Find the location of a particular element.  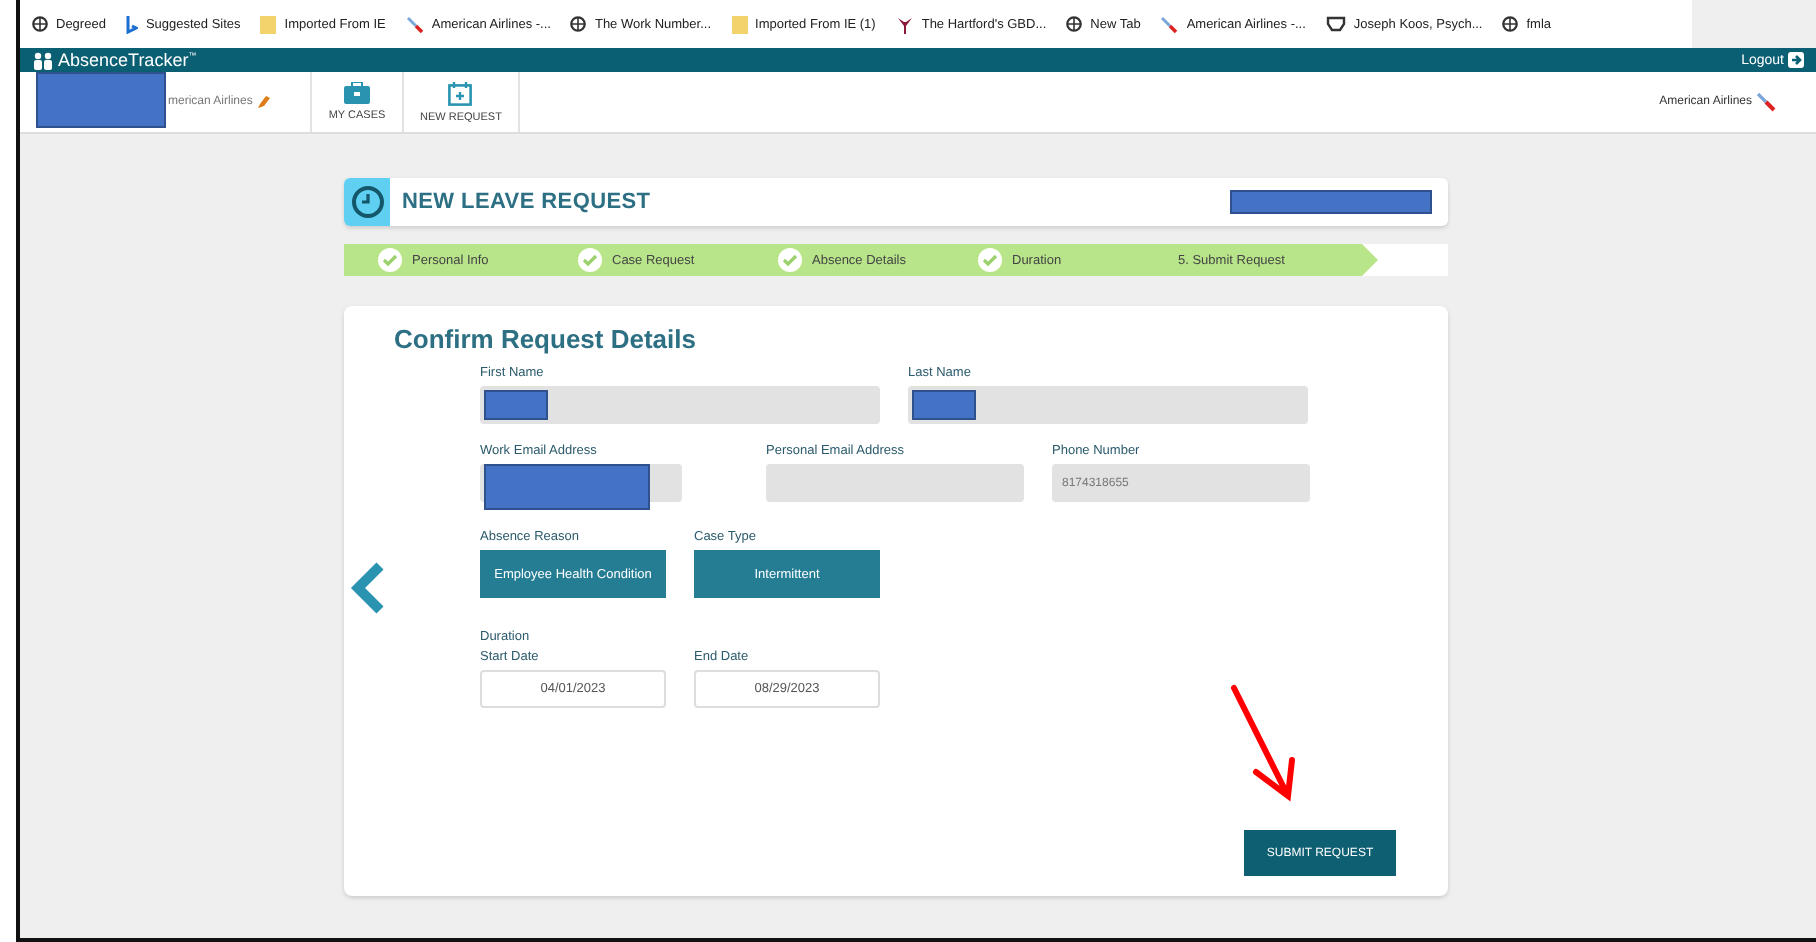

arrow-annotation is located at coordinates (1264, 744).